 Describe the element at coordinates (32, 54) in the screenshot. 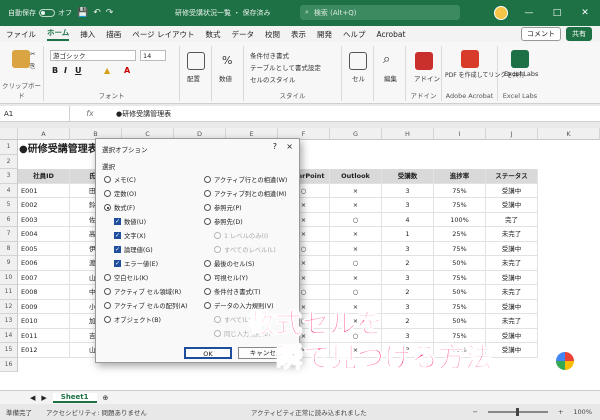

I see `cut-icon: ✂` at that location.